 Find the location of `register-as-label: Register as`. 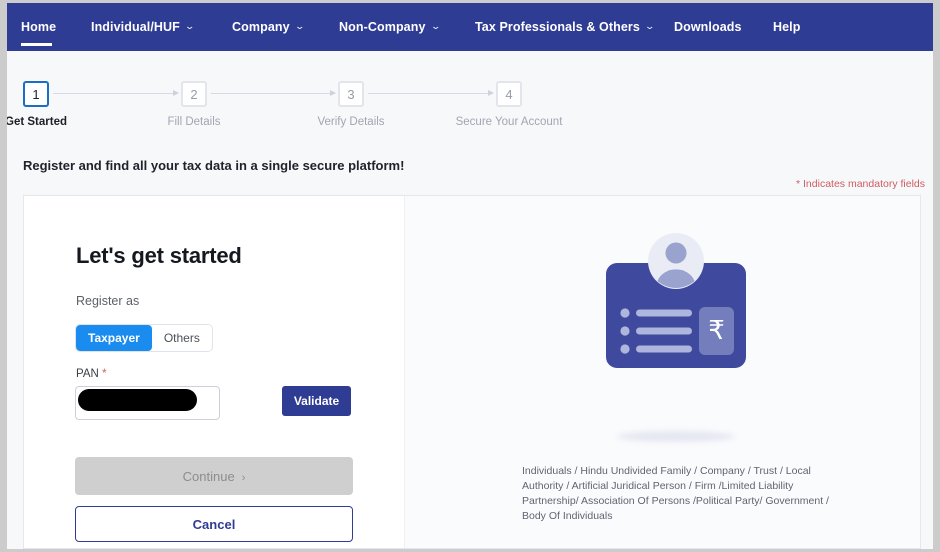

register-as-label: Register as is located at coordinates (108, 301).